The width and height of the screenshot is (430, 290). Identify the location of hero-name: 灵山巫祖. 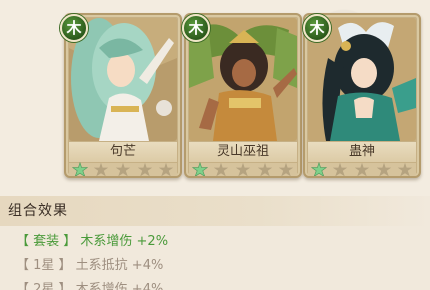
(243, 152).